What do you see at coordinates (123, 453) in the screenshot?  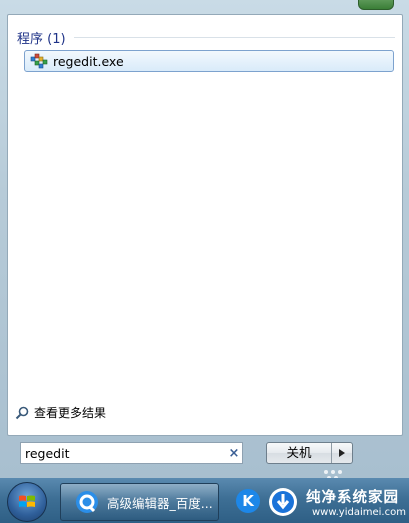 I see `search-input` at bounding box center [123, 453].